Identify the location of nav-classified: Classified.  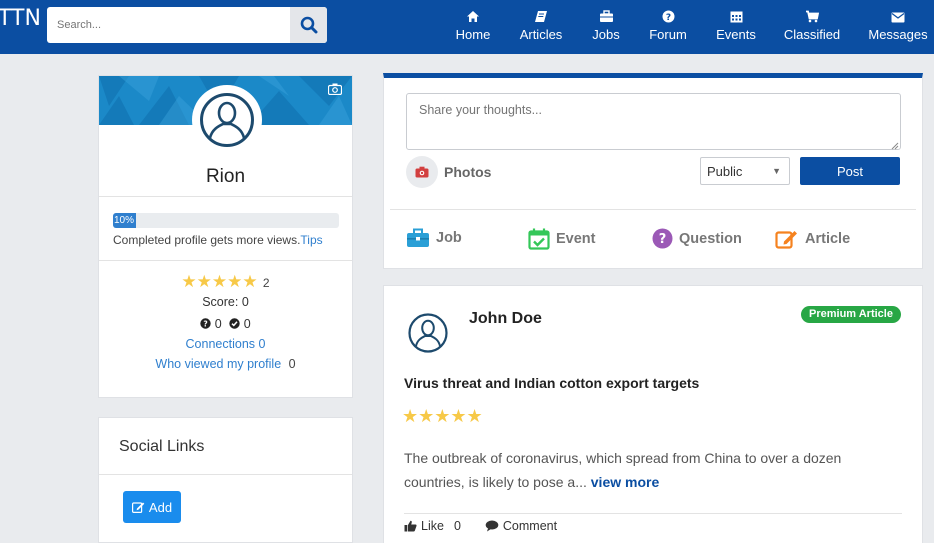
(812, 27).